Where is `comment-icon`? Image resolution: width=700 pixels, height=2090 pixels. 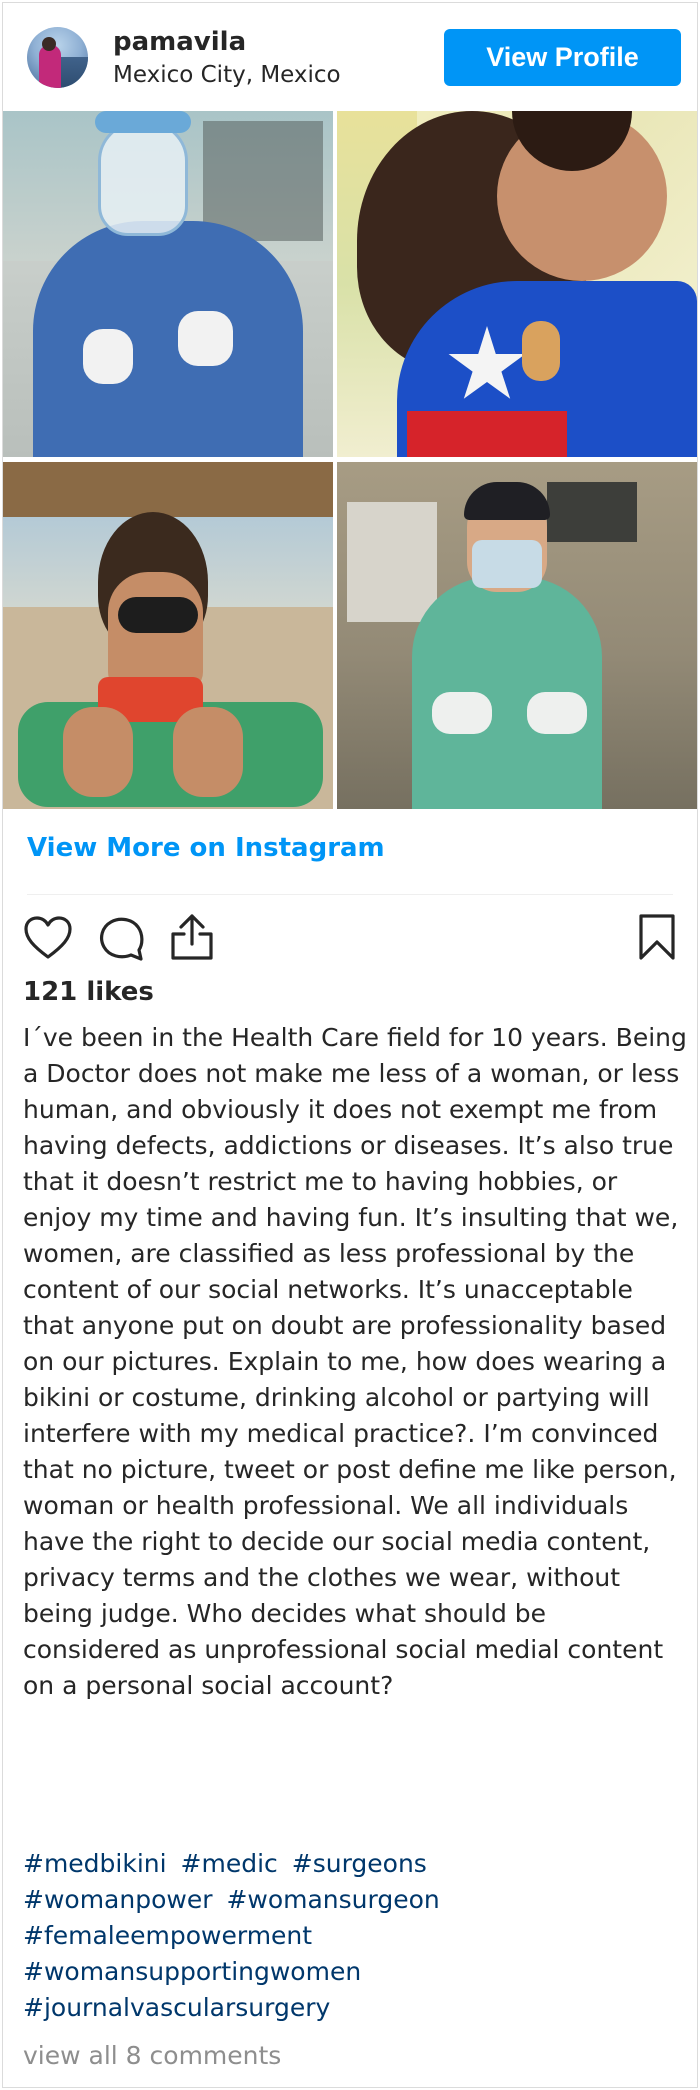
comment-icon is located at coordinates (121, 938).